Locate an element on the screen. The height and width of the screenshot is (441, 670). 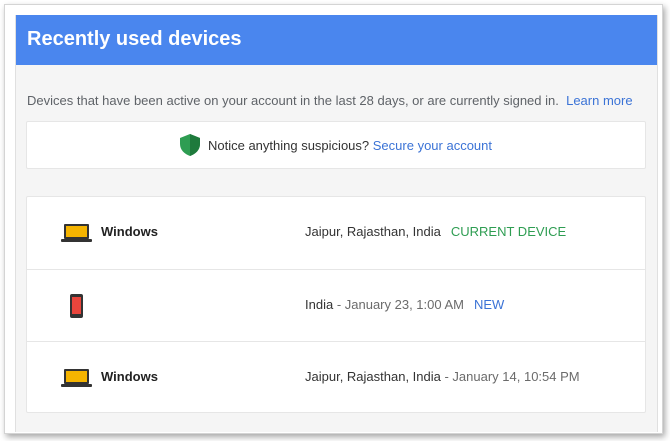
notice-text: Notice anything suspicious? is located at coordinates (288, 145).